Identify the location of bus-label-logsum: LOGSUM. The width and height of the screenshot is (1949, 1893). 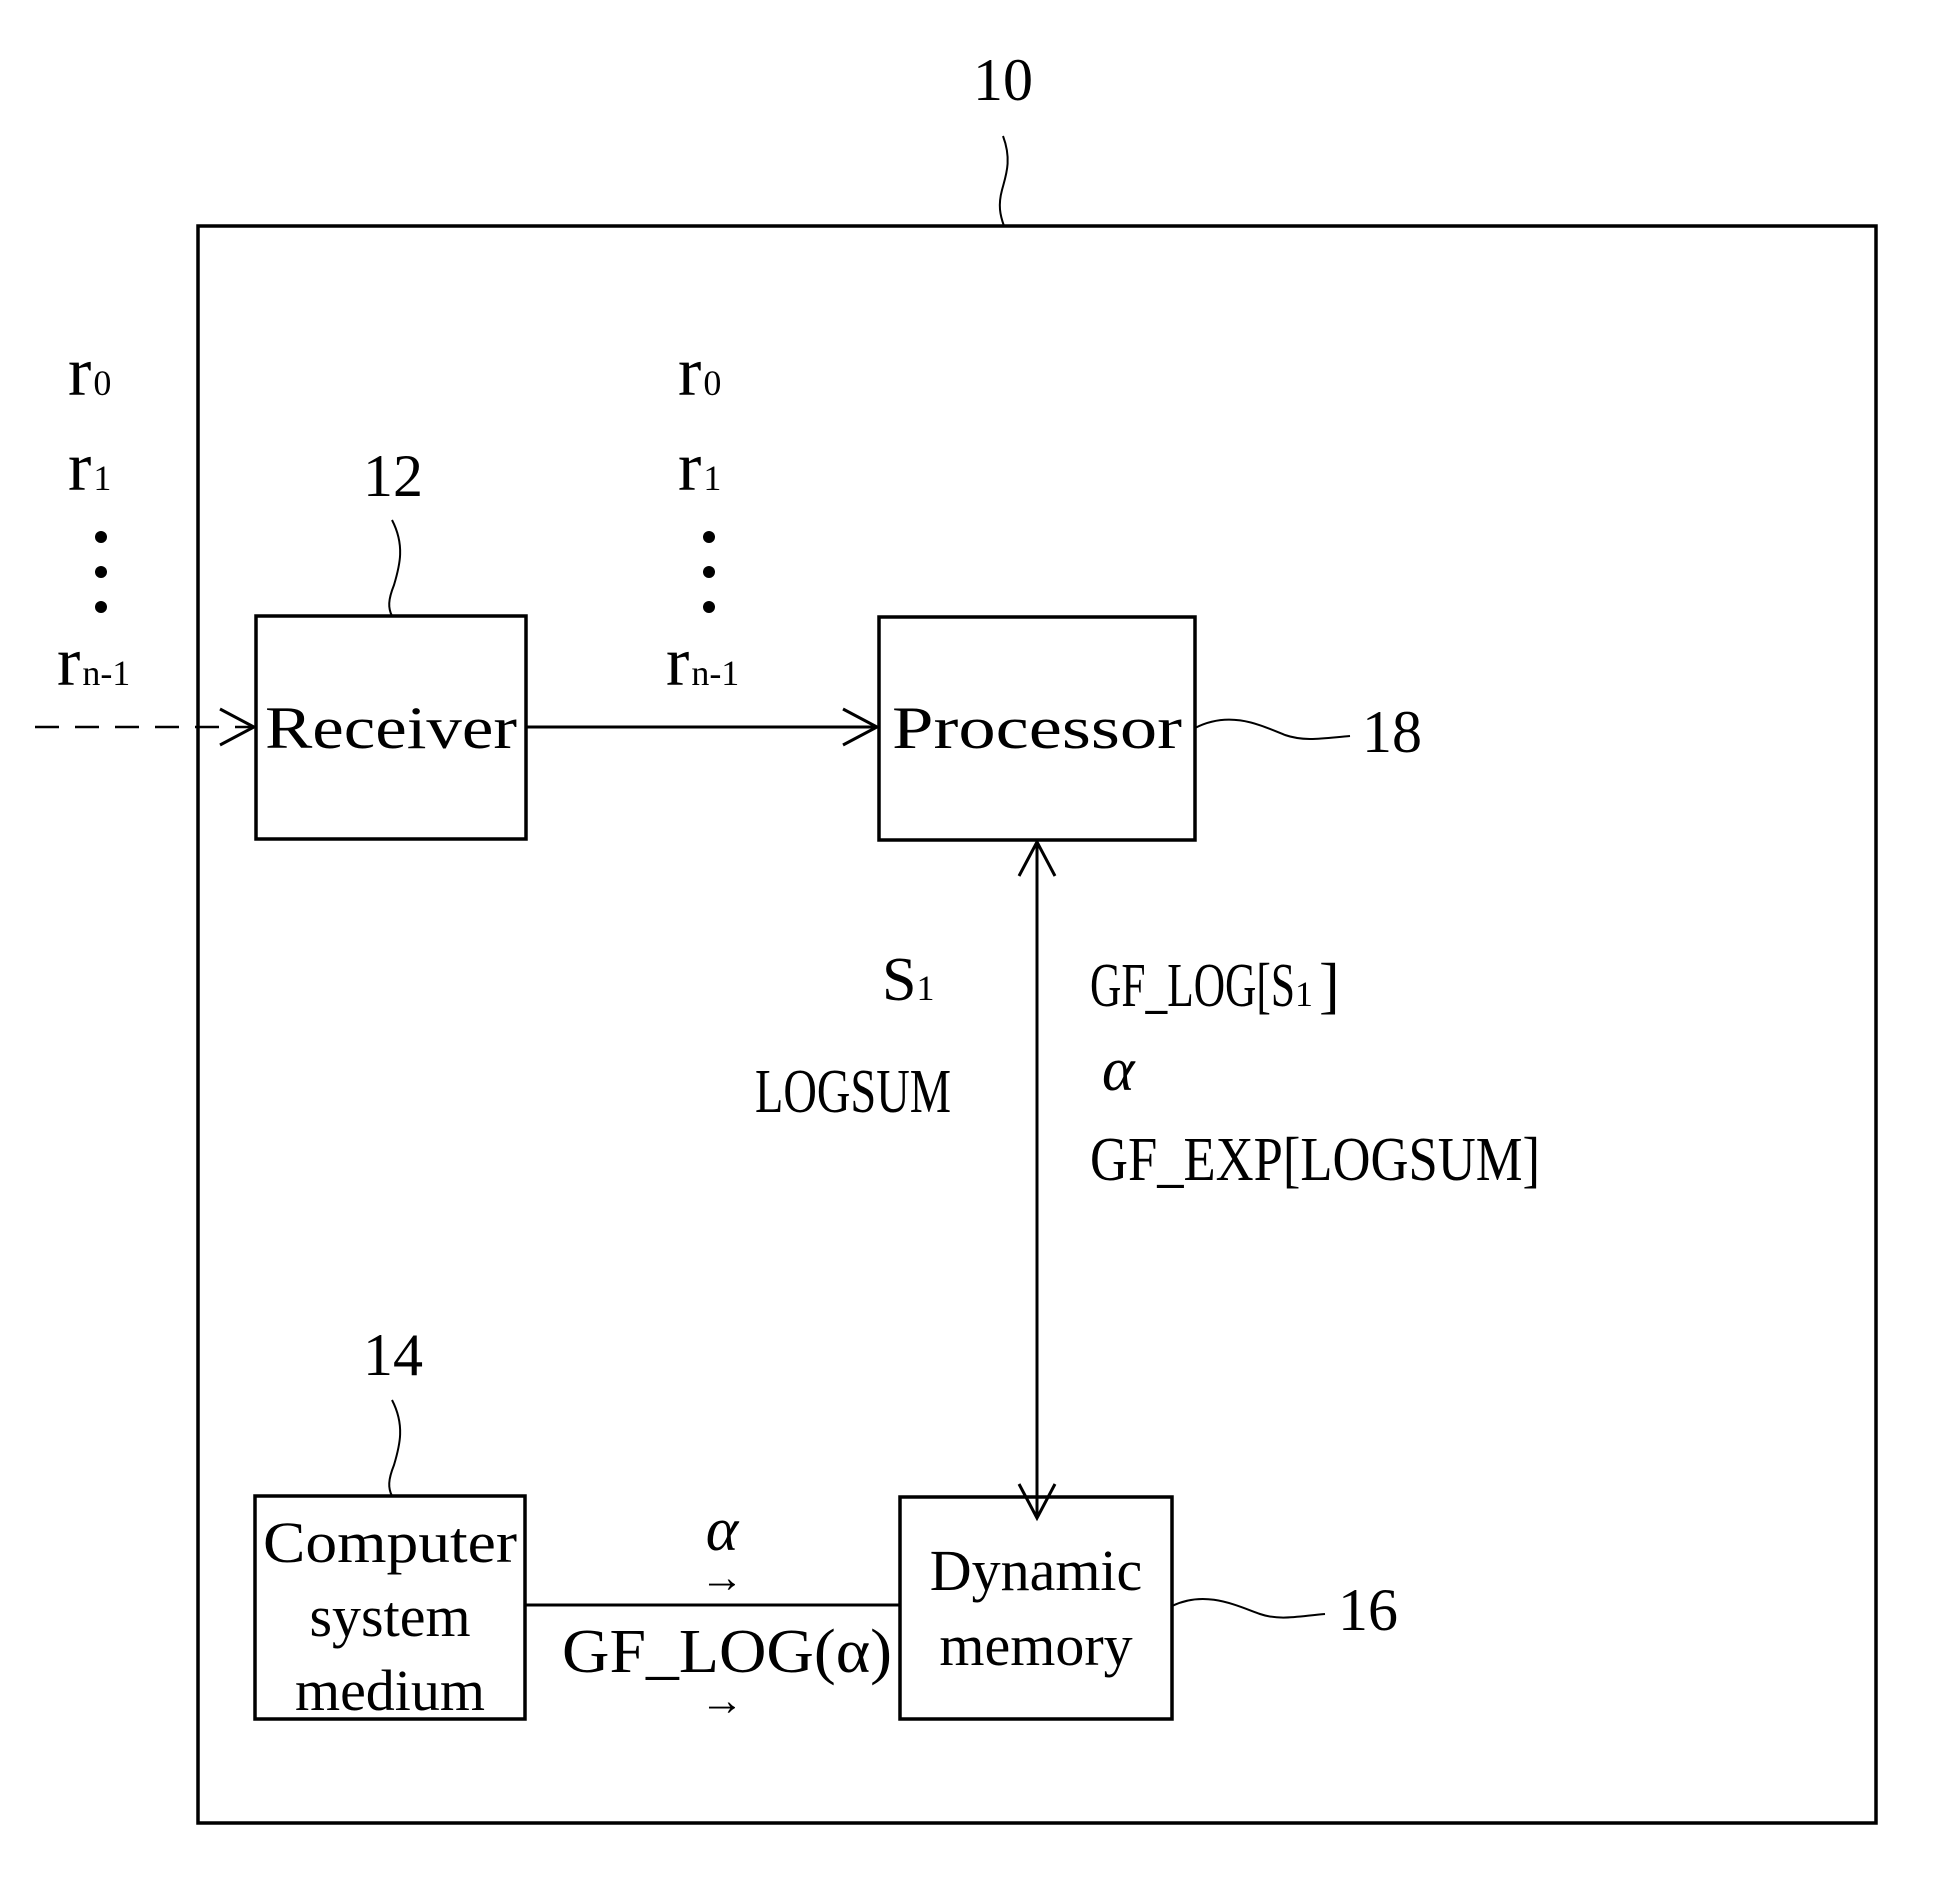
(853, 1092).